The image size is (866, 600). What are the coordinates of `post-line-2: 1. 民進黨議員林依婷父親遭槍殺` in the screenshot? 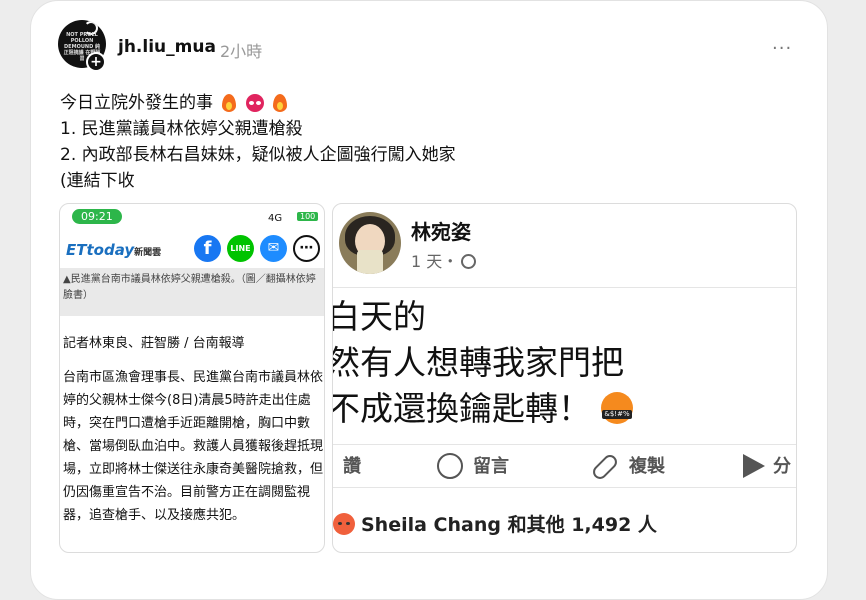 It's located at (181, 129).